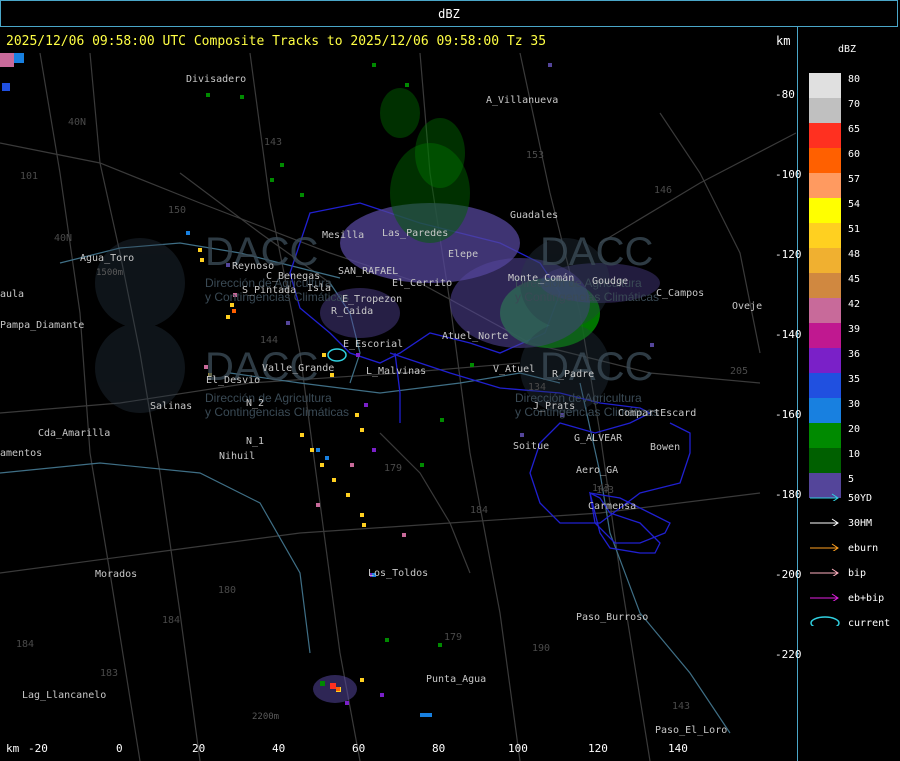 The height and width of the screenshot is (761, 900). I want to click on place-label: Paso_Burroso, so click(612, 617).